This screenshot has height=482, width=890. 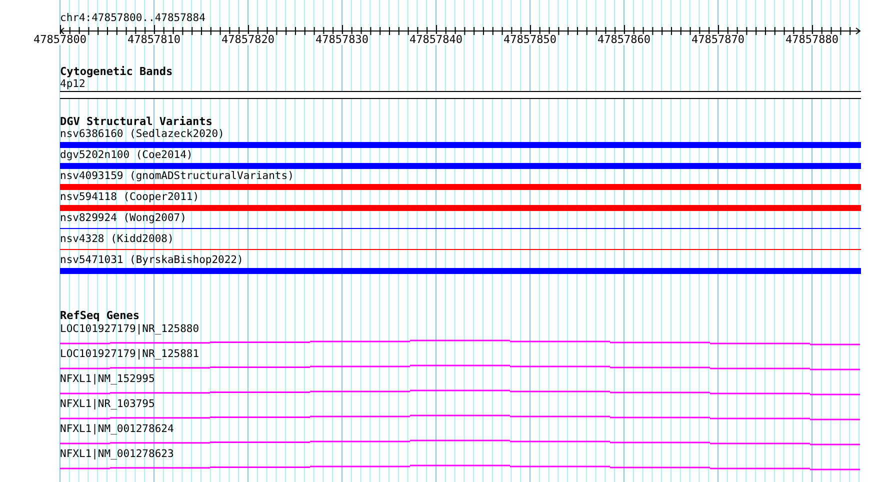 What do you see at coordinates (342, 39) in the screenshot?
I see `ruler-label: 47857830` at bounding box center [342, 39].